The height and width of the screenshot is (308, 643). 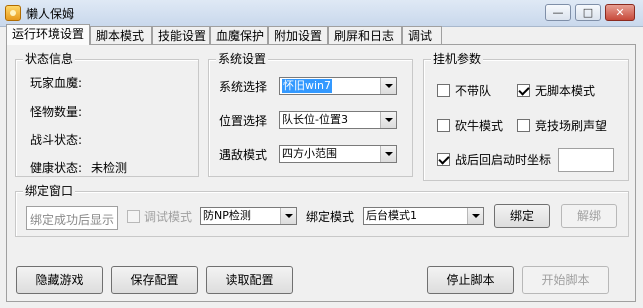 I want to click on bind-mode-label: 绑定模式, so click(x=330, y=217).